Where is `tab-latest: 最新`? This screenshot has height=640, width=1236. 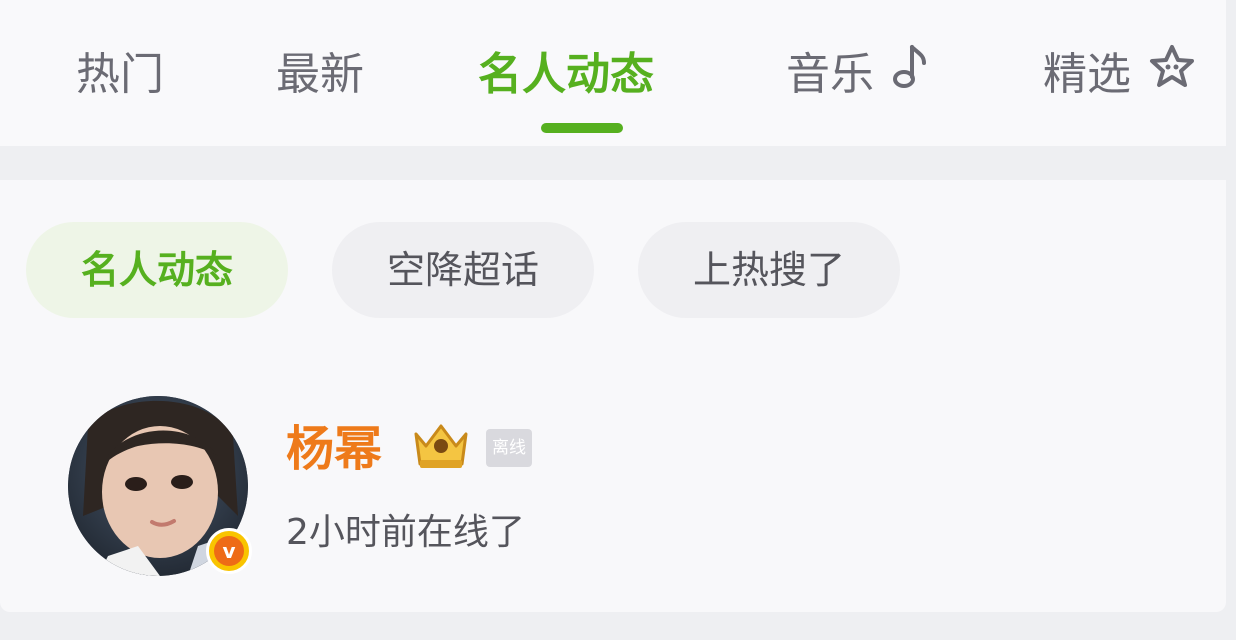 tab-latest: 最新 is located at coordinates (320, 75).